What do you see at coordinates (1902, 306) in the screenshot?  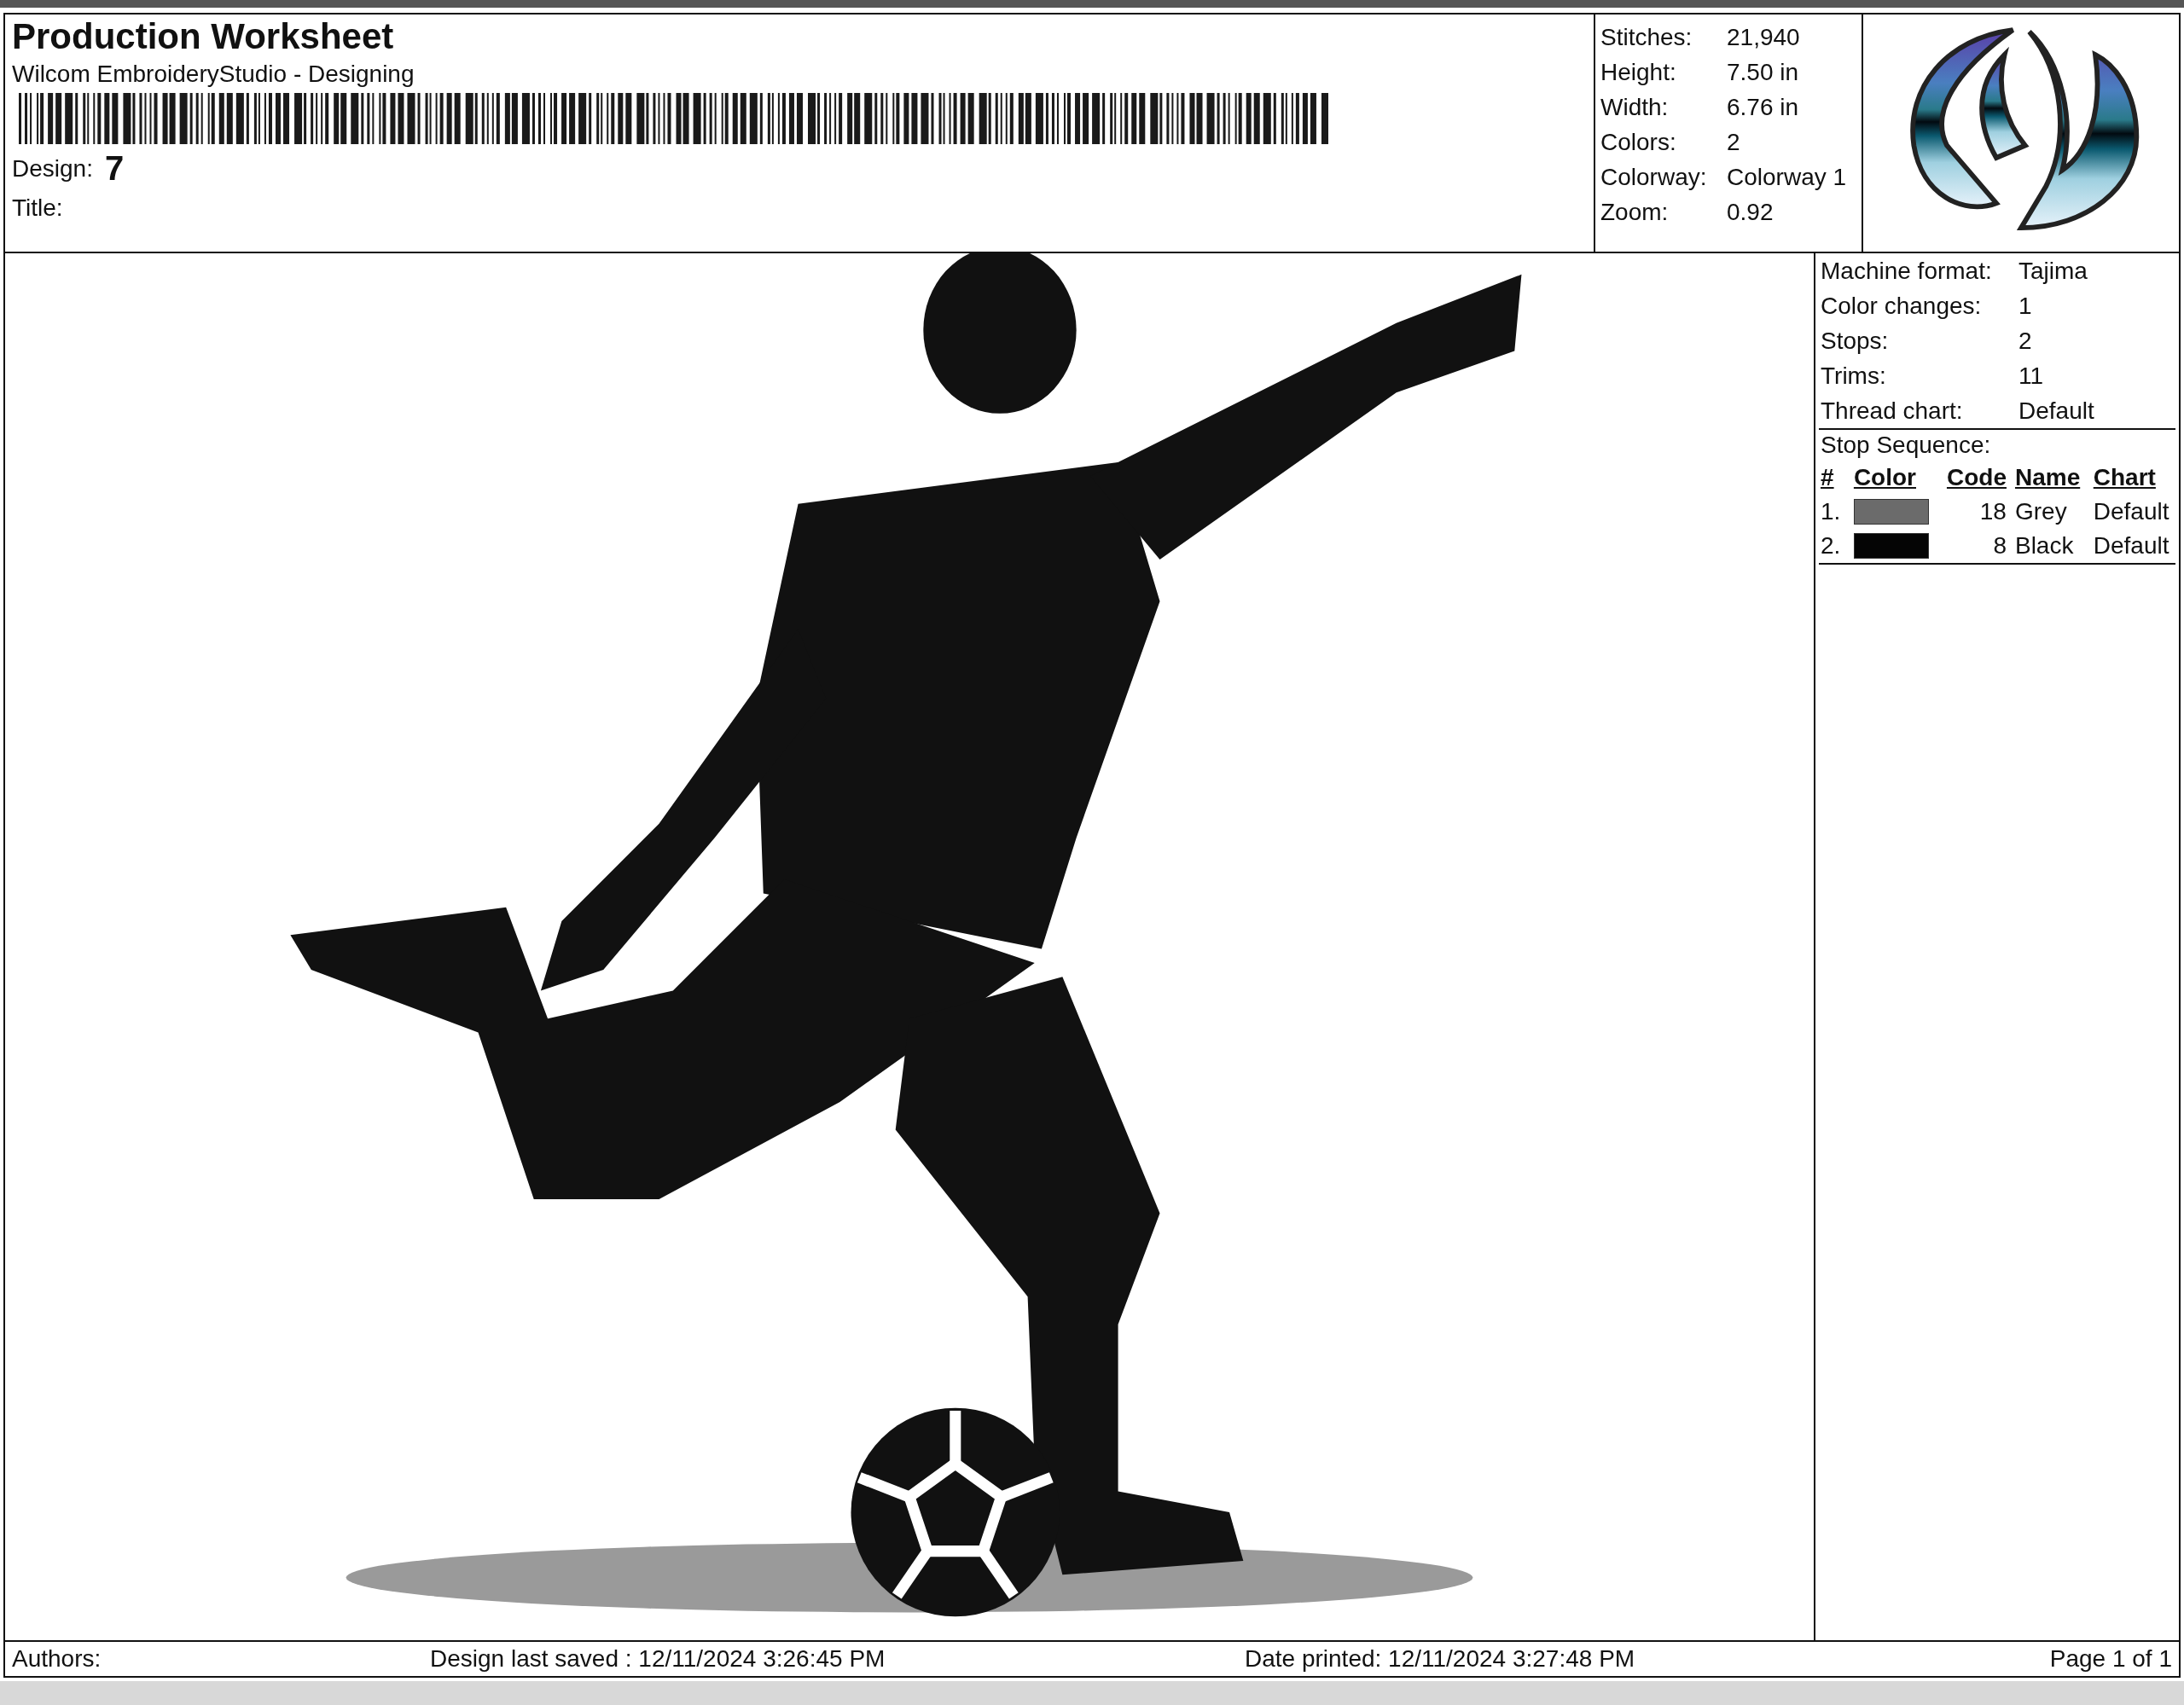 I see `machine-label: Color changes:` at bounding box center [1902, 306].